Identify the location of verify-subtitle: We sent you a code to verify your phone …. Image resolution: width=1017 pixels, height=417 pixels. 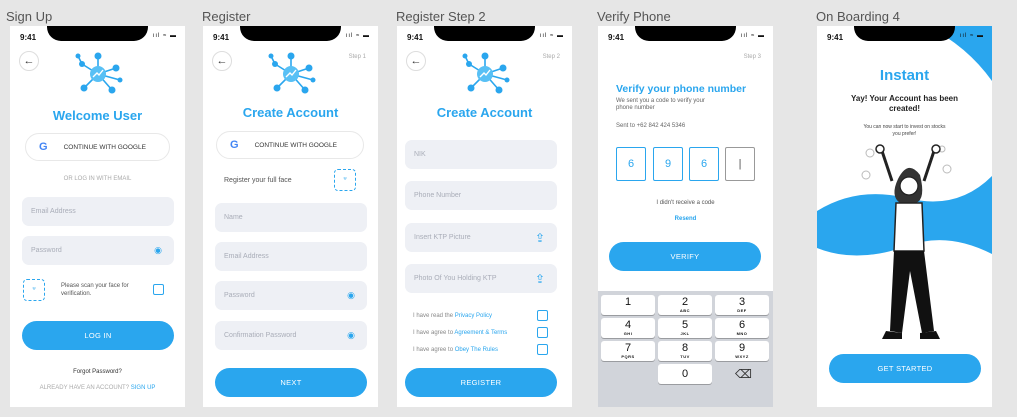
(660, 104).